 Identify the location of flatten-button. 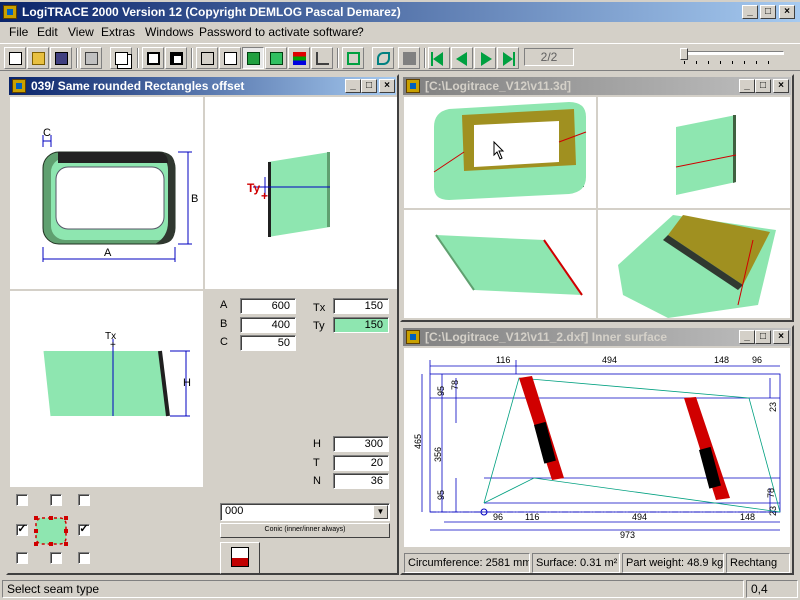
(353, 58).